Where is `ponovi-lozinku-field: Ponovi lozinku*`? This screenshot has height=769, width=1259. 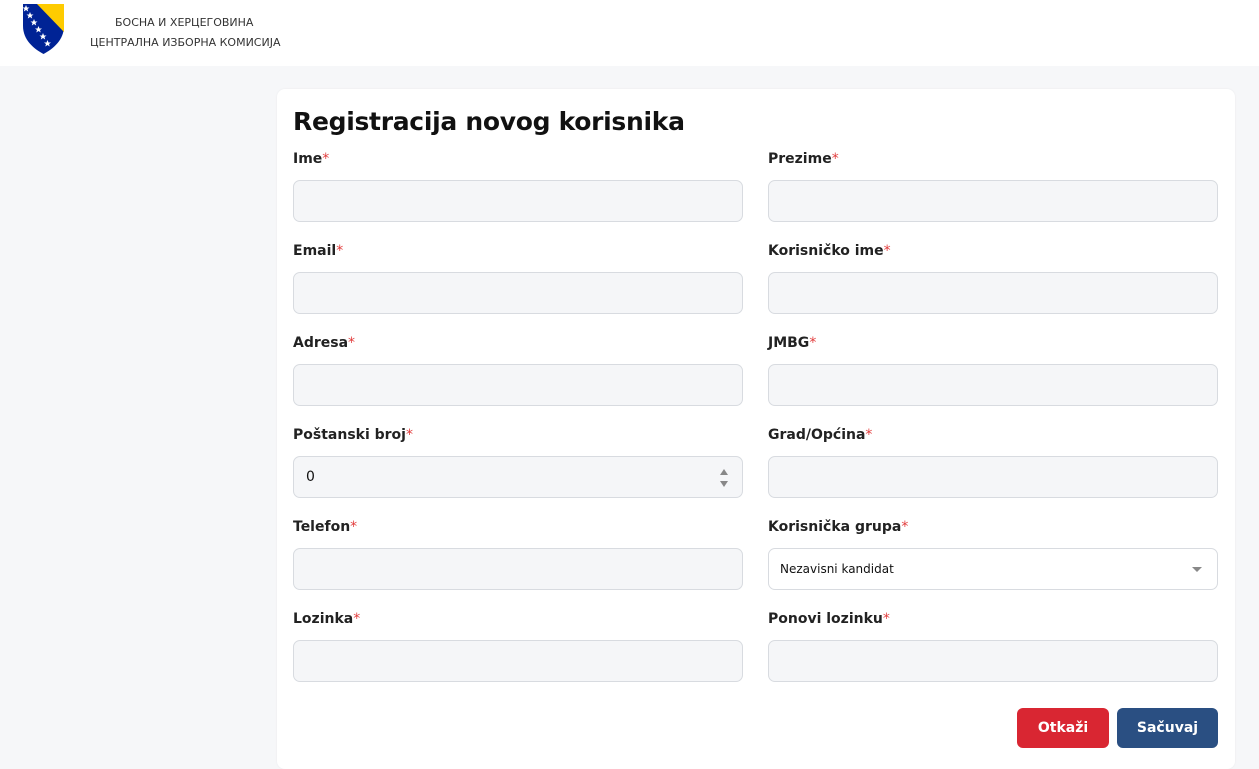 ponovi-lozinku-field: Ponovi lozinku* is located at coordinates (993, 646).